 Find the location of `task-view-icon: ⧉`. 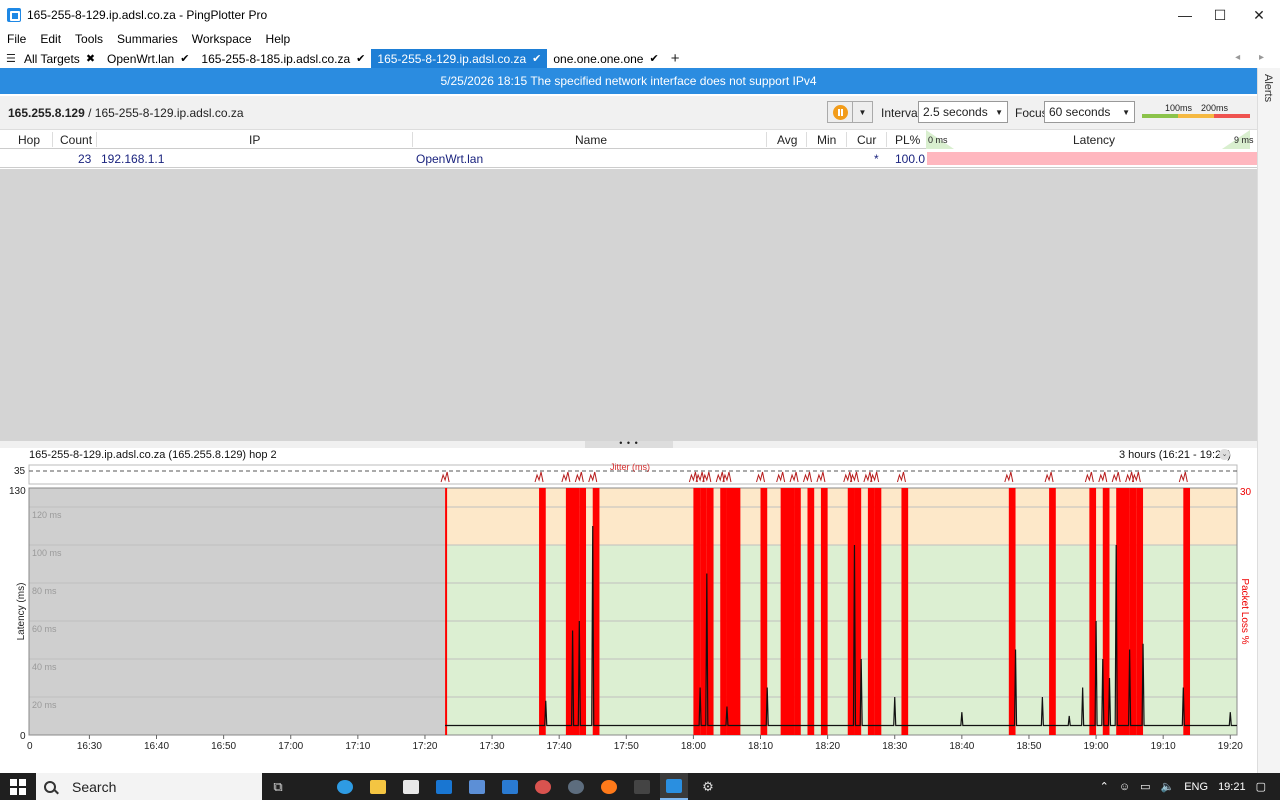

task-view-icon: ⧉ is located at coordinates (278, 786).